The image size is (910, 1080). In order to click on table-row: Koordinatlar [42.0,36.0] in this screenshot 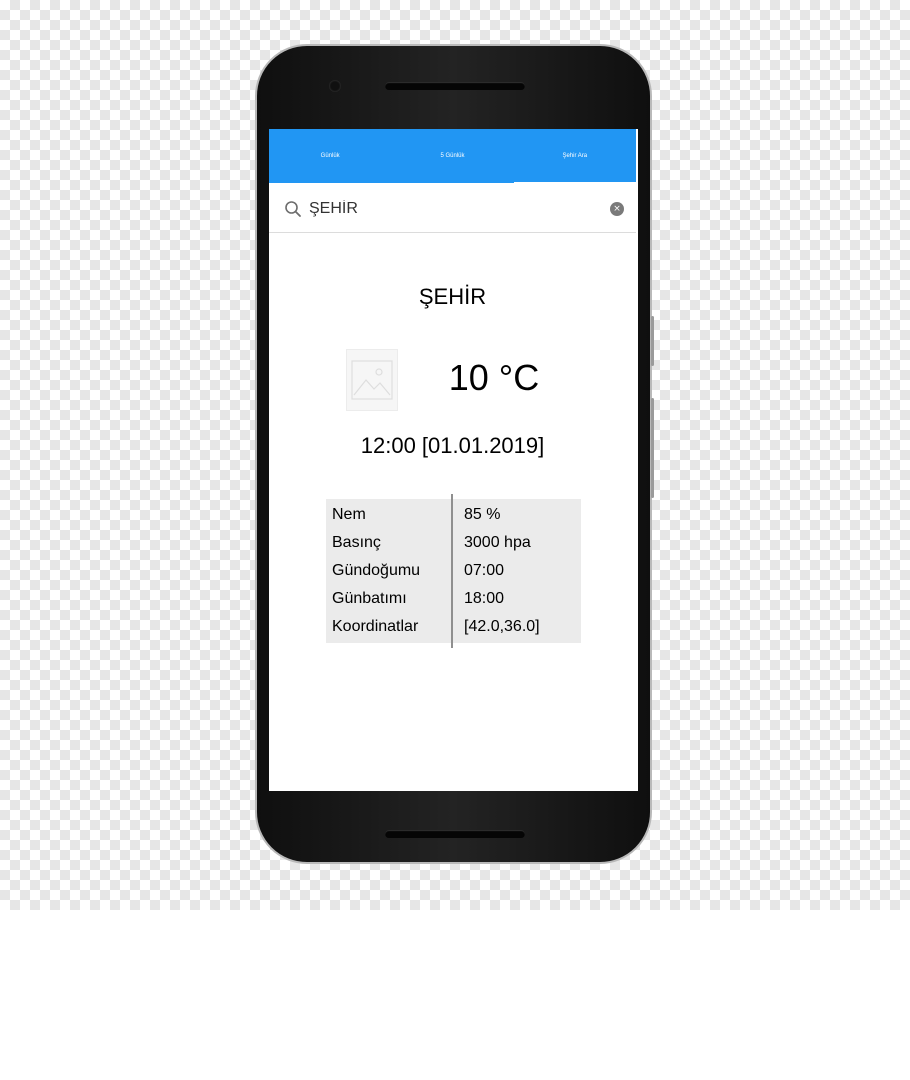, I will do `click(453, 627)`.